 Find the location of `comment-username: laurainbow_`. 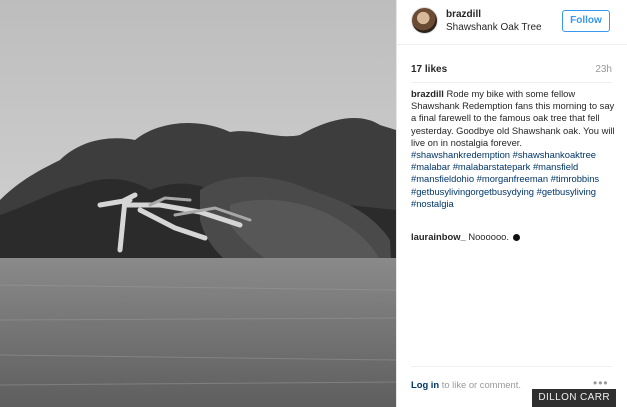

comment-username: laurainbow_ is located at coordinates (438, 236).